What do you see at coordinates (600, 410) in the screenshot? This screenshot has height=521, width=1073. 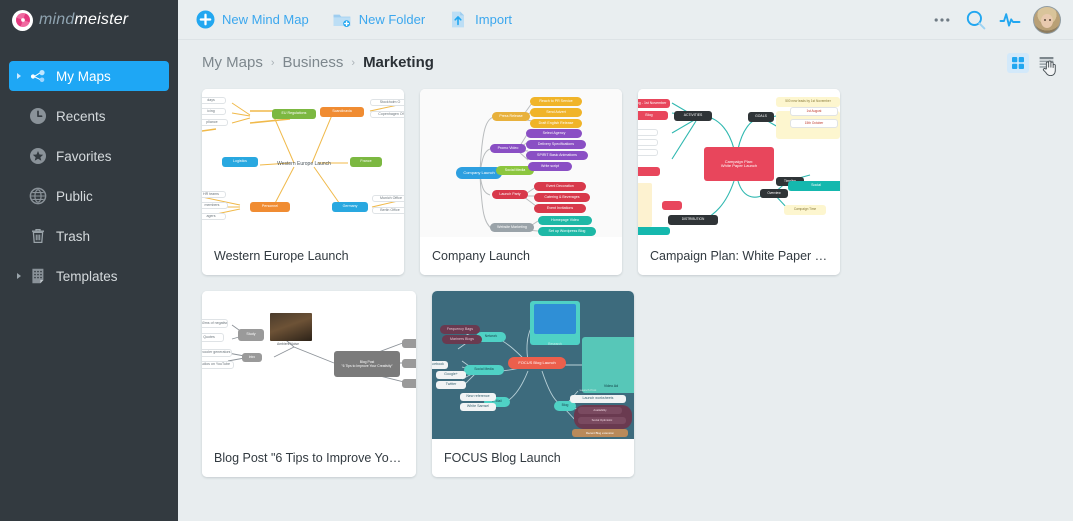 I see `map-leaf: Availability` at bounding box center [600, 410].